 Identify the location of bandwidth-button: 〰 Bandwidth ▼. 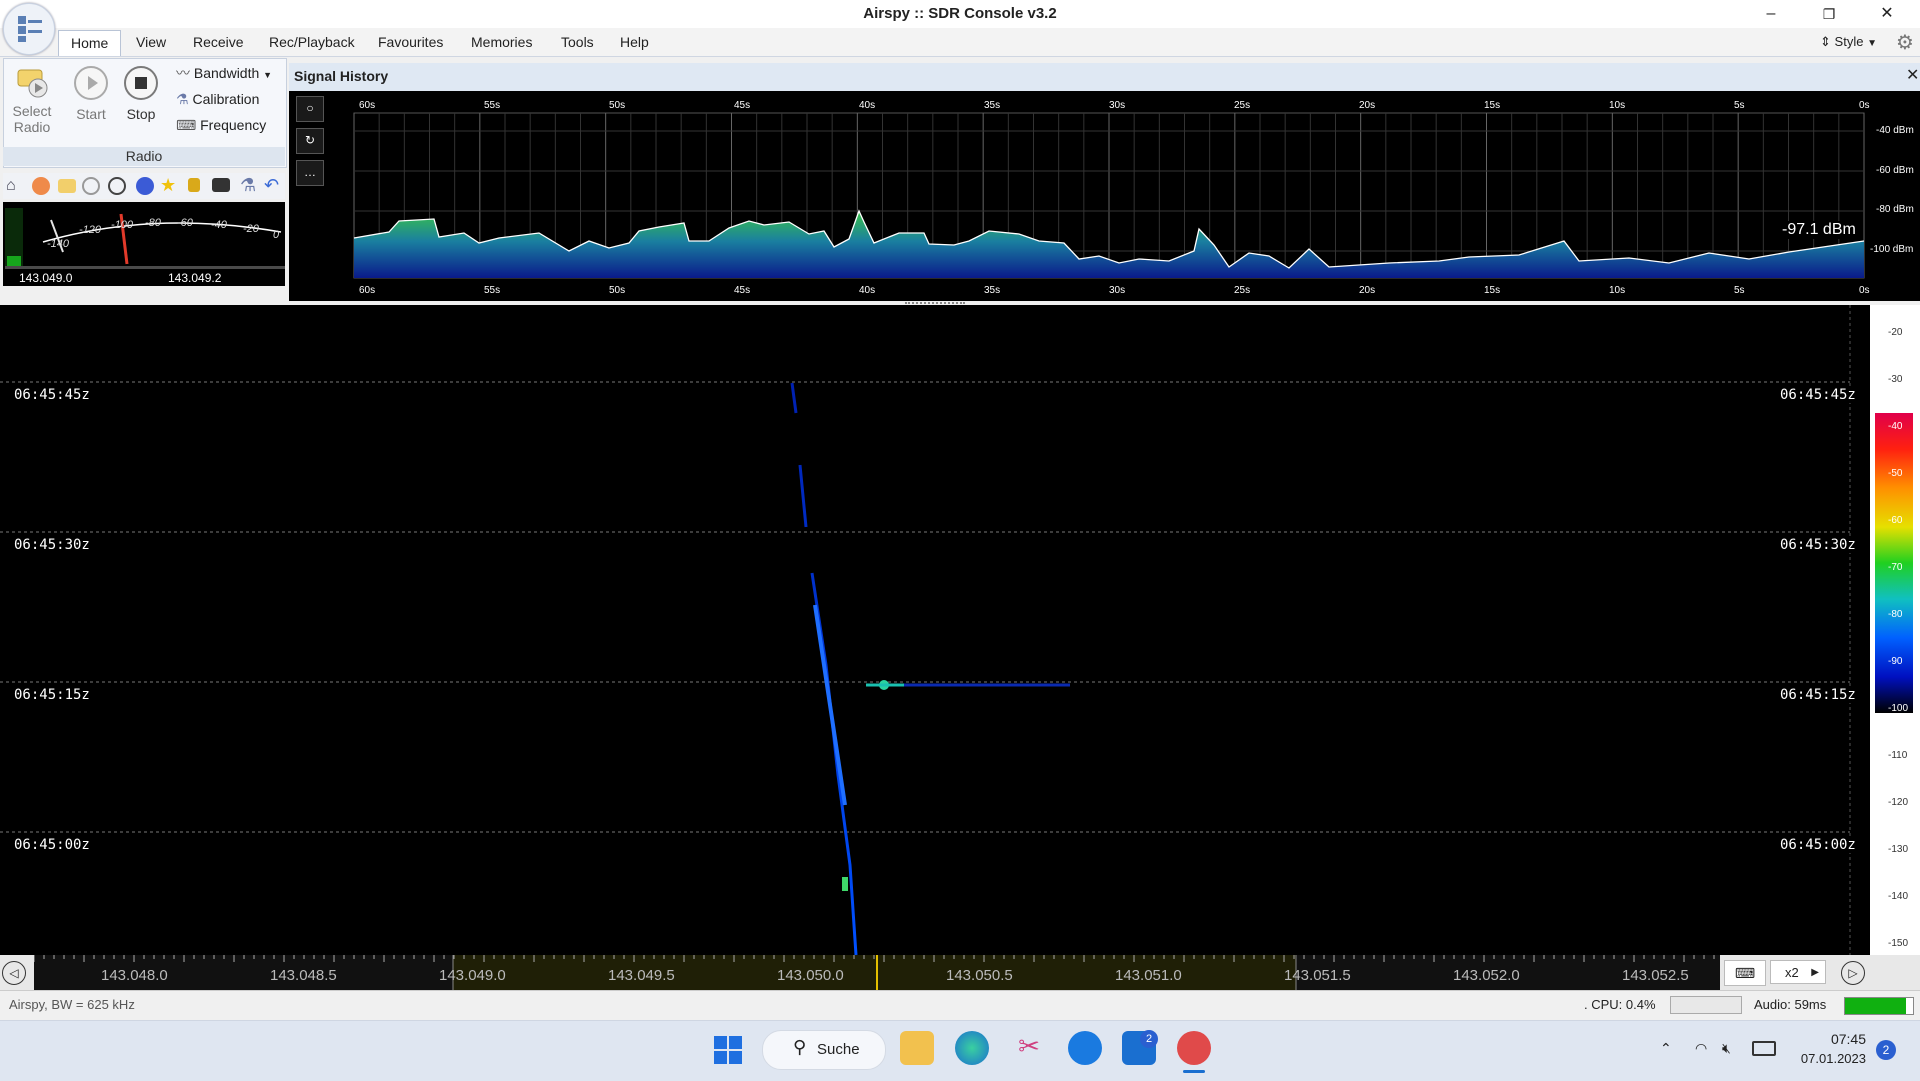
(224, 73).